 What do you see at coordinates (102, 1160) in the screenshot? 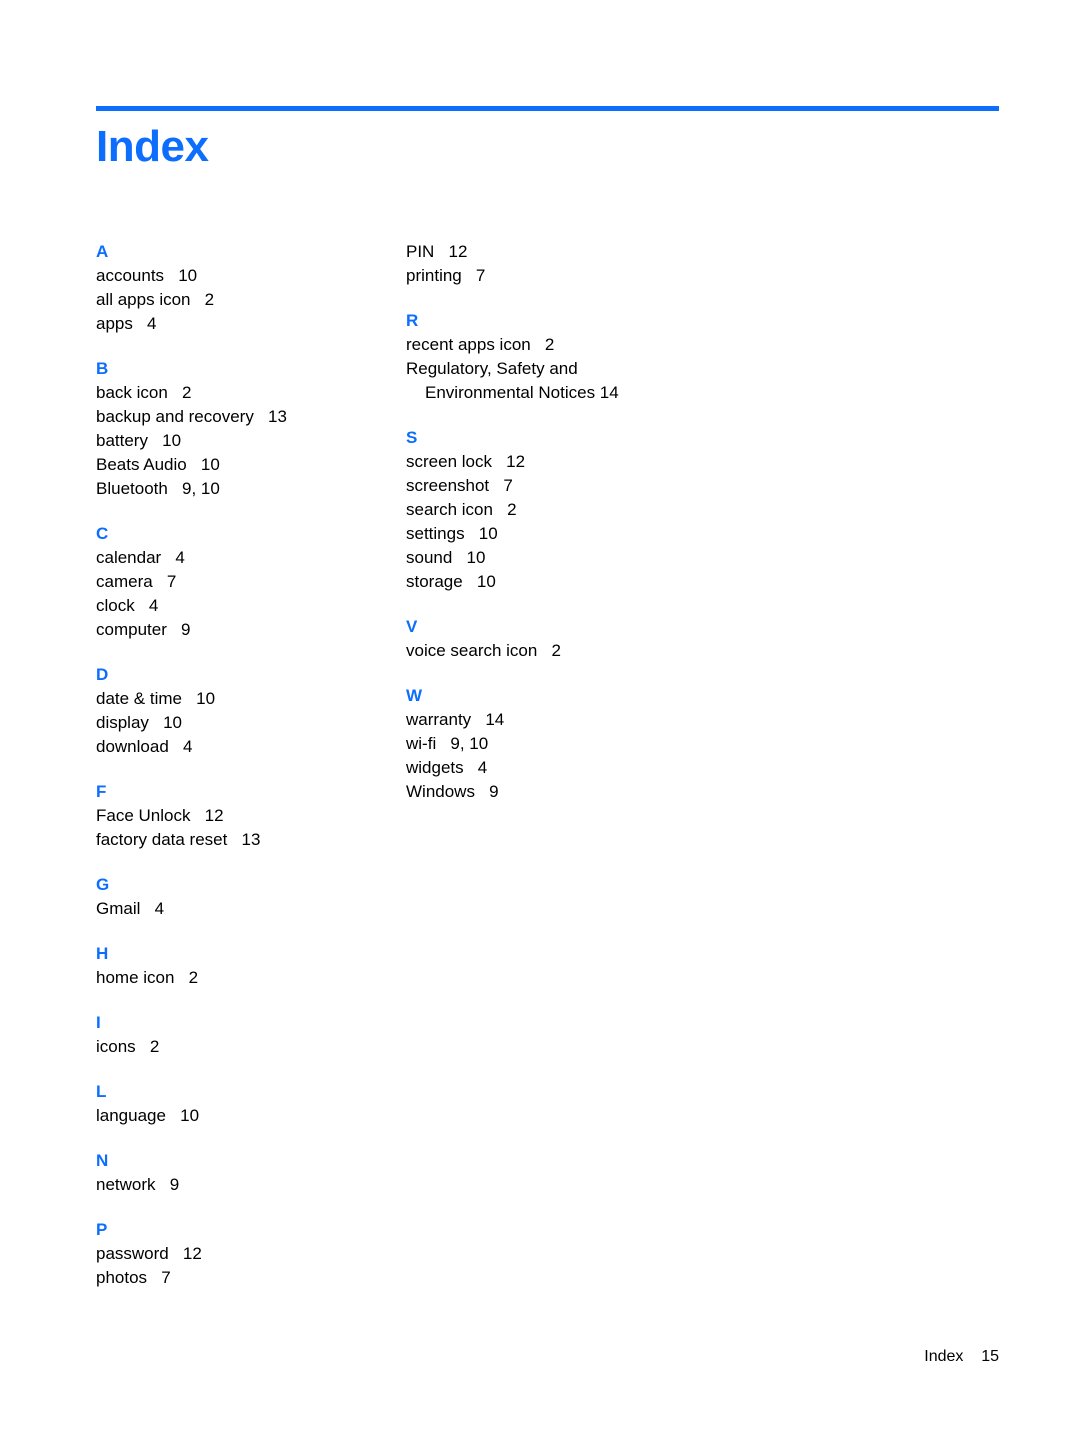
I see `group-letter-heading: N` at bounding box center [102, 1160].